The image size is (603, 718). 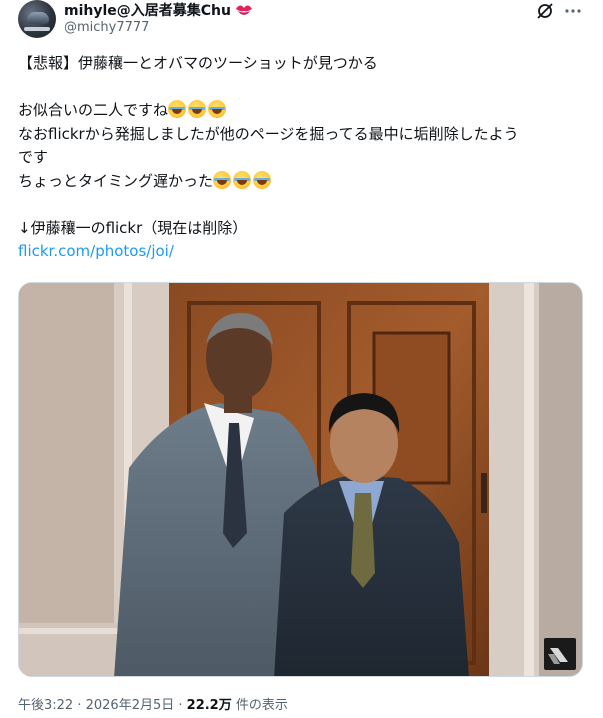 What do you see at coordinates (303, 182) in the screenshot?
I see `tweet-line-6: ちょっとタイミング遅かった` at bounding box center [303, 182].